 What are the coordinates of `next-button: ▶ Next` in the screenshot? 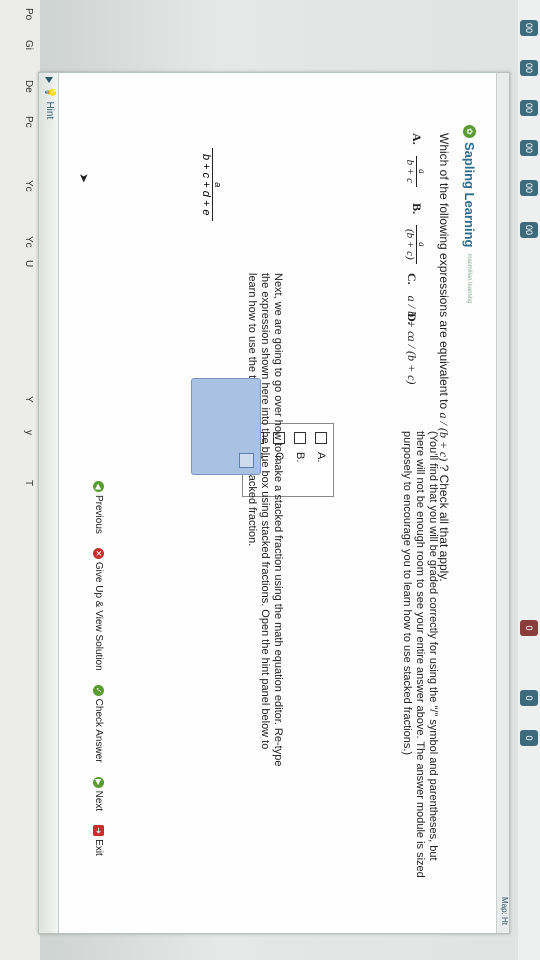 It's located at (98, 794).